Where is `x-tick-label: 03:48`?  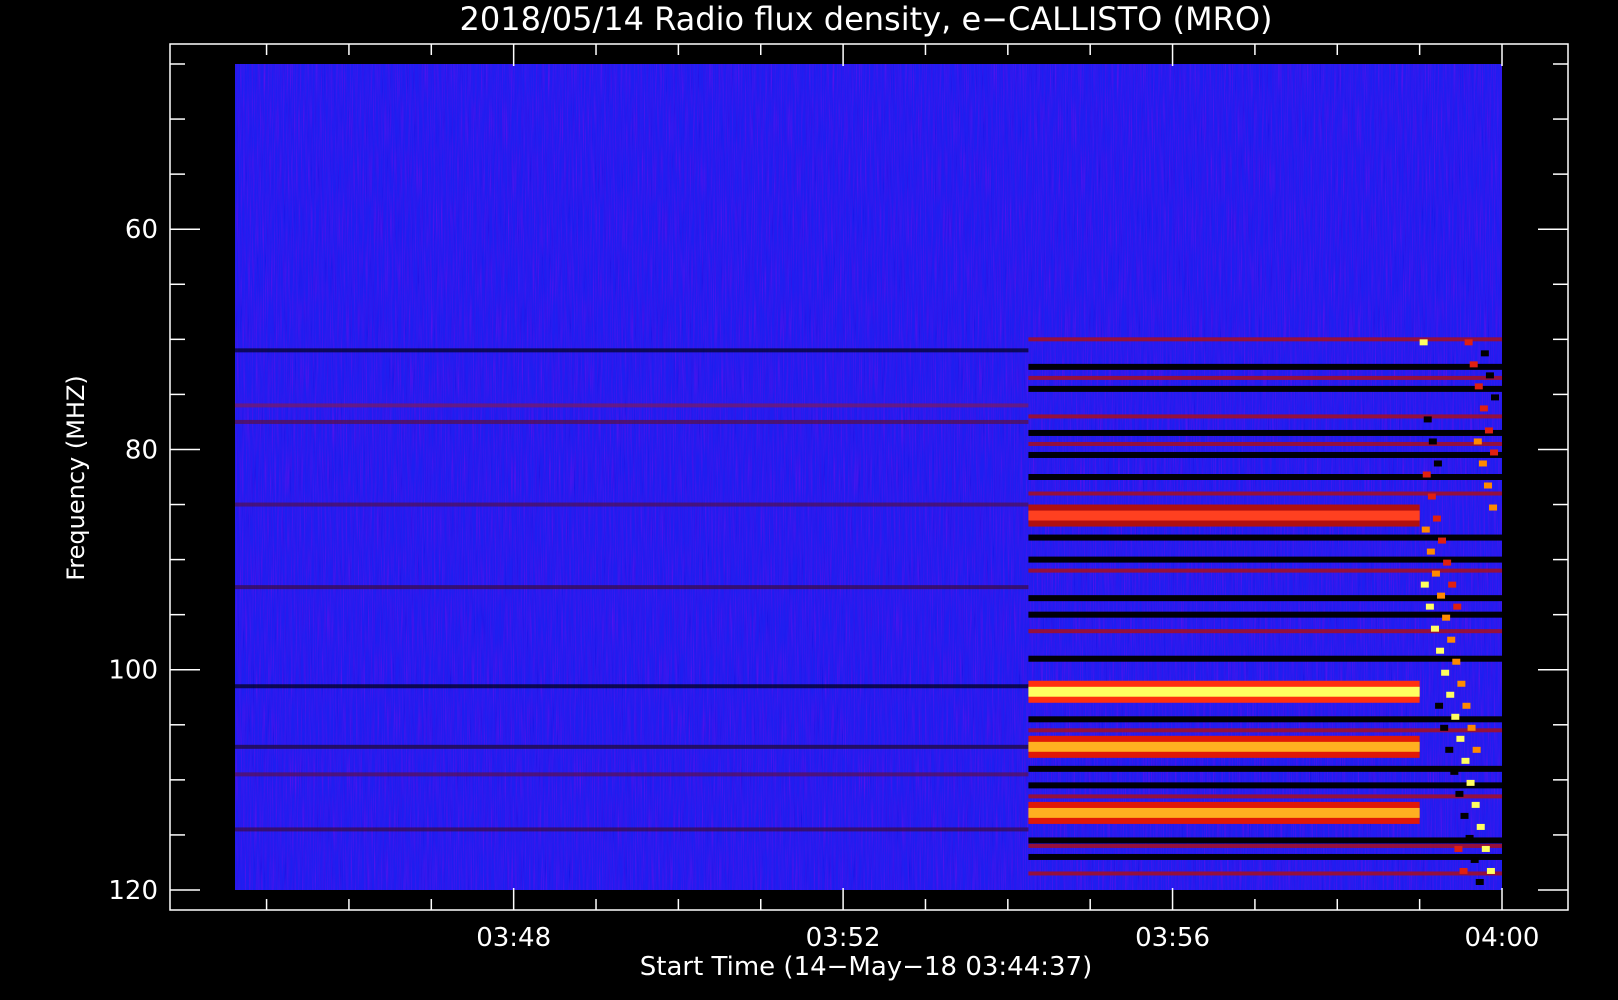 x-tick-label: 03:48 is located at coordinates (513, 938).